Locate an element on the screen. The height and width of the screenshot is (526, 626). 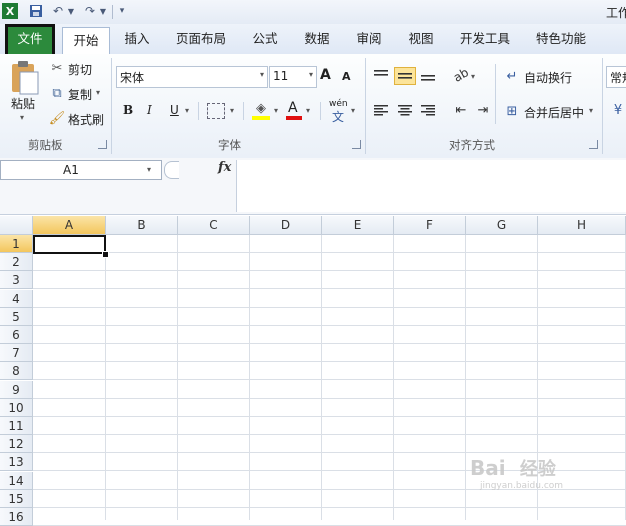
font-size-combo: 11 ▾ is located at coordinates (293, 77).